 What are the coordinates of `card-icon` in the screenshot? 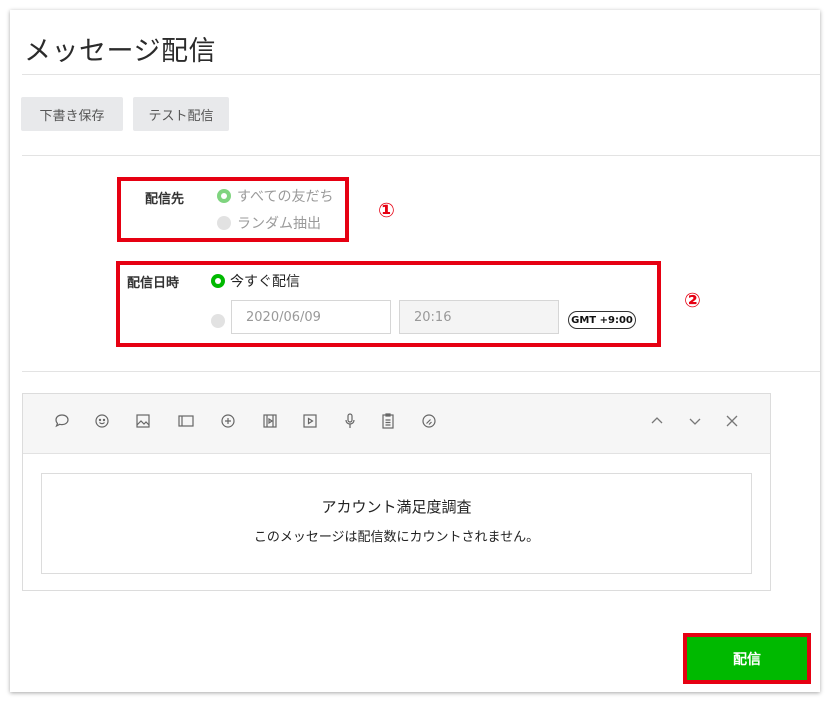 It's located at (186, 421).